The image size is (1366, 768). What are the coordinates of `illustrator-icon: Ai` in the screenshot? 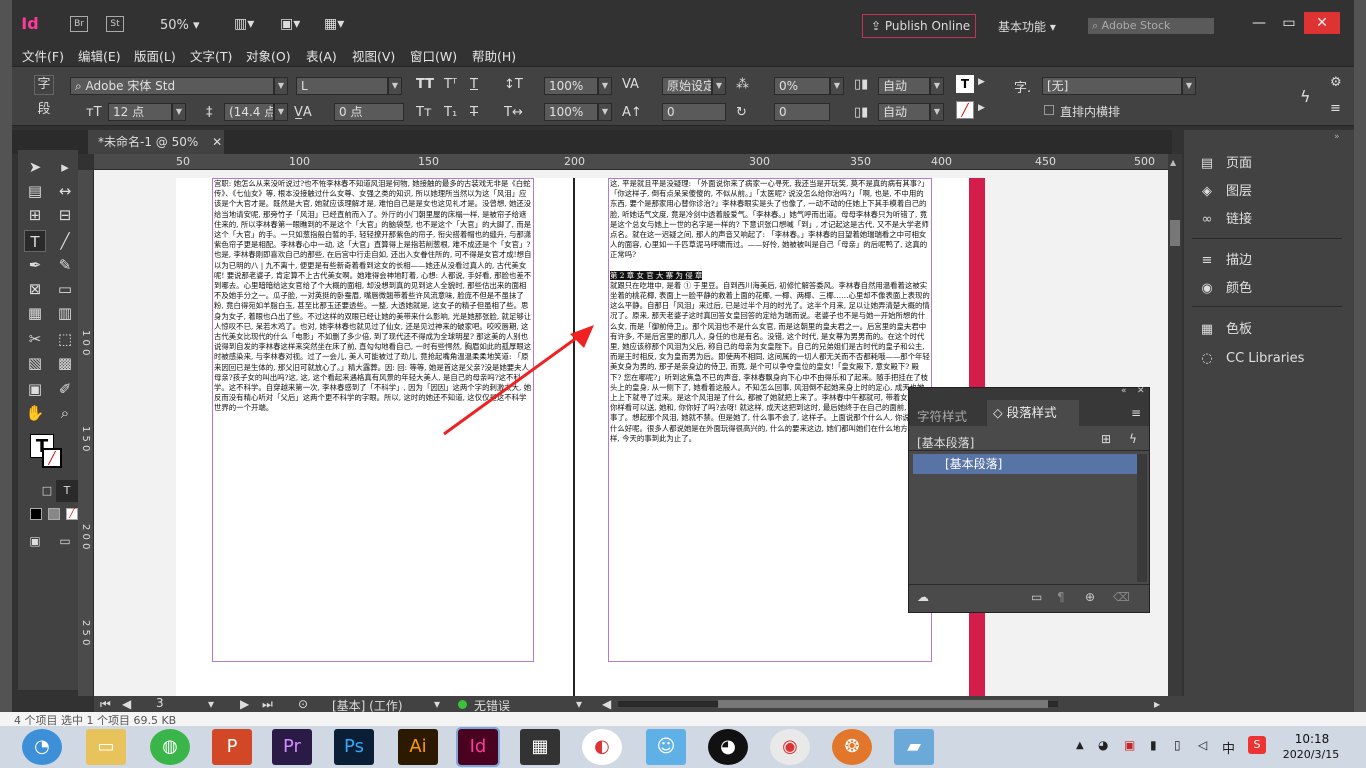 It's located at (418, 747).